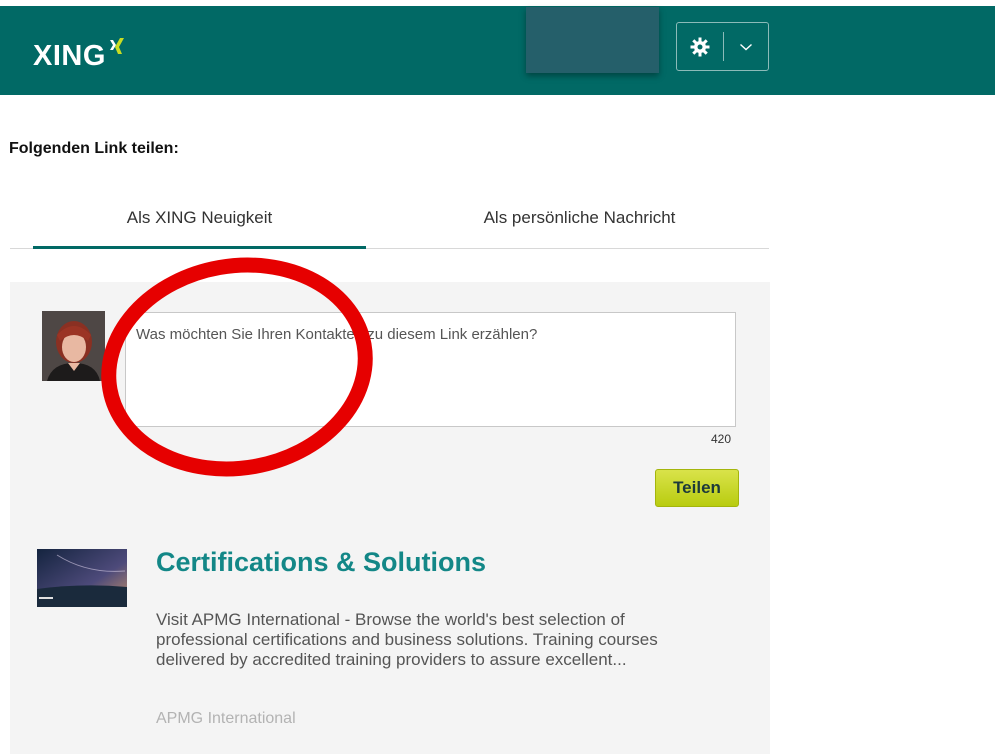 The height and width of the screenshot is (754, 995). What do you see at coordinates (94, 148) in the screenshot?
I see `share-heading: Folgenden Link teilen:` at bounding box center [94, 148].